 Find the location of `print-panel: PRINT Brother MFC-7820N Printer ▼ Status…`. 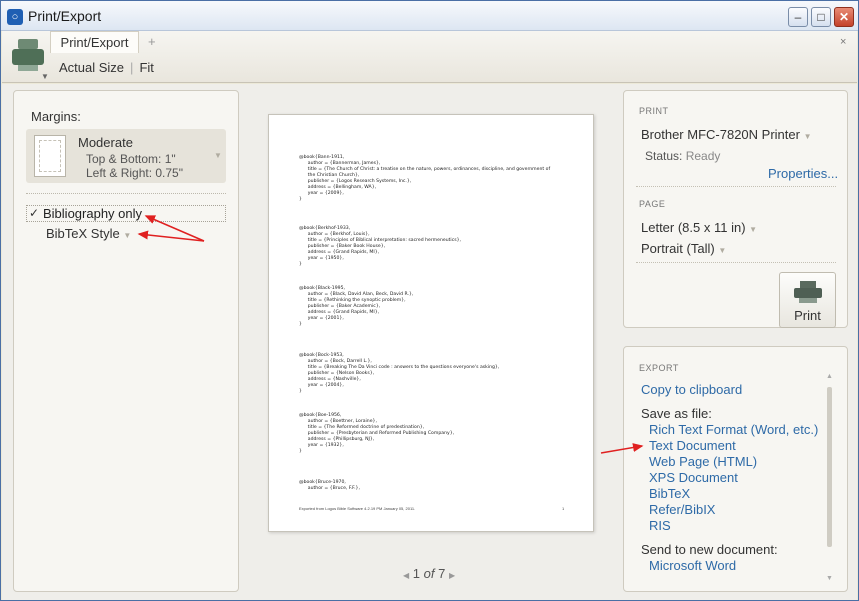

print-panel: PRINT Brother MFC-7820N Printer ▼ Status… is located at coordinates (735, 209).